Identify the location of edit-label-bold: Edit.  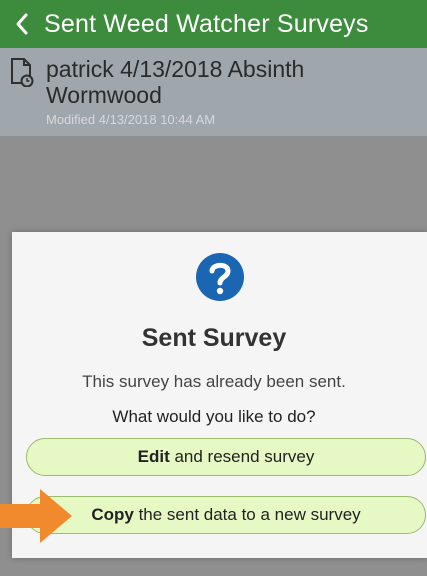
(153, 456).